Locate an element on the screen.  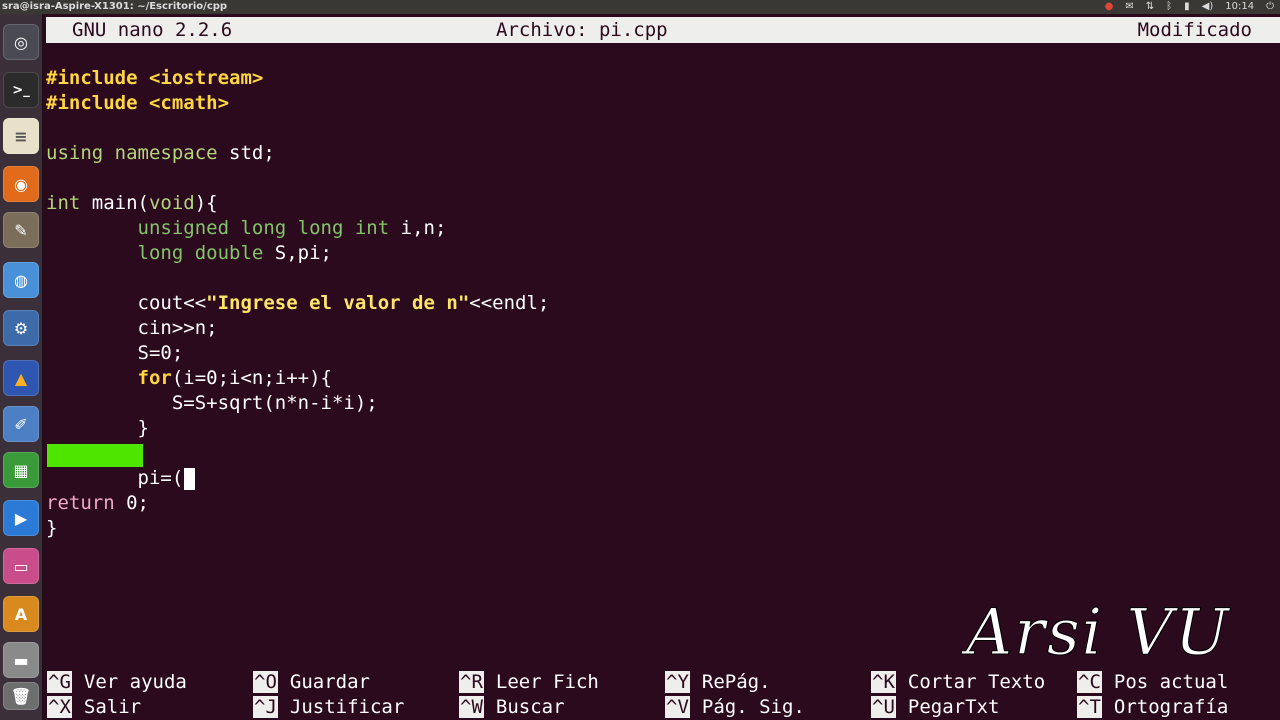
terminal-icon: >_ is located at coordinates (21, 90).